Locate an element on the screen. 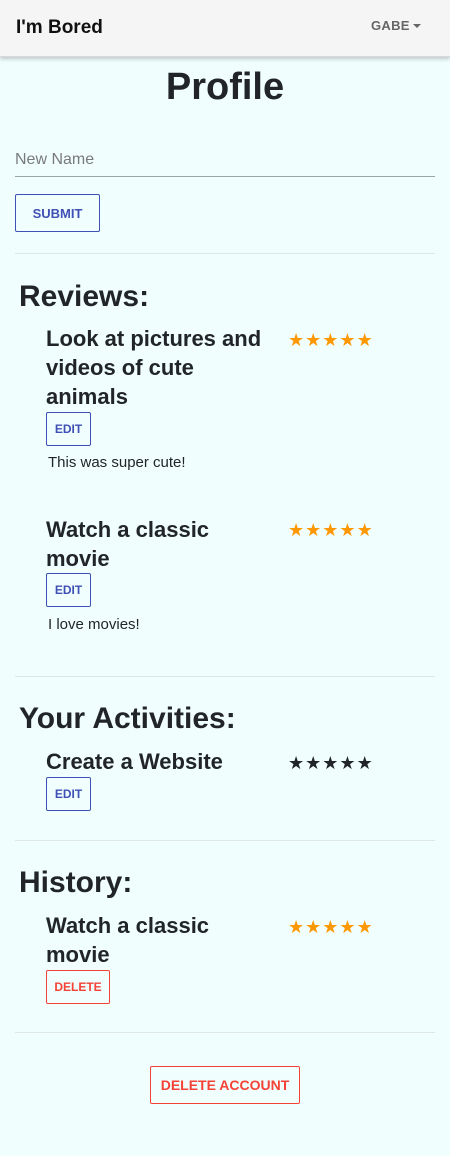 This screenshot has height=1156, width=450. submit-button: SUBMIT is located at coordinates (57, 213).